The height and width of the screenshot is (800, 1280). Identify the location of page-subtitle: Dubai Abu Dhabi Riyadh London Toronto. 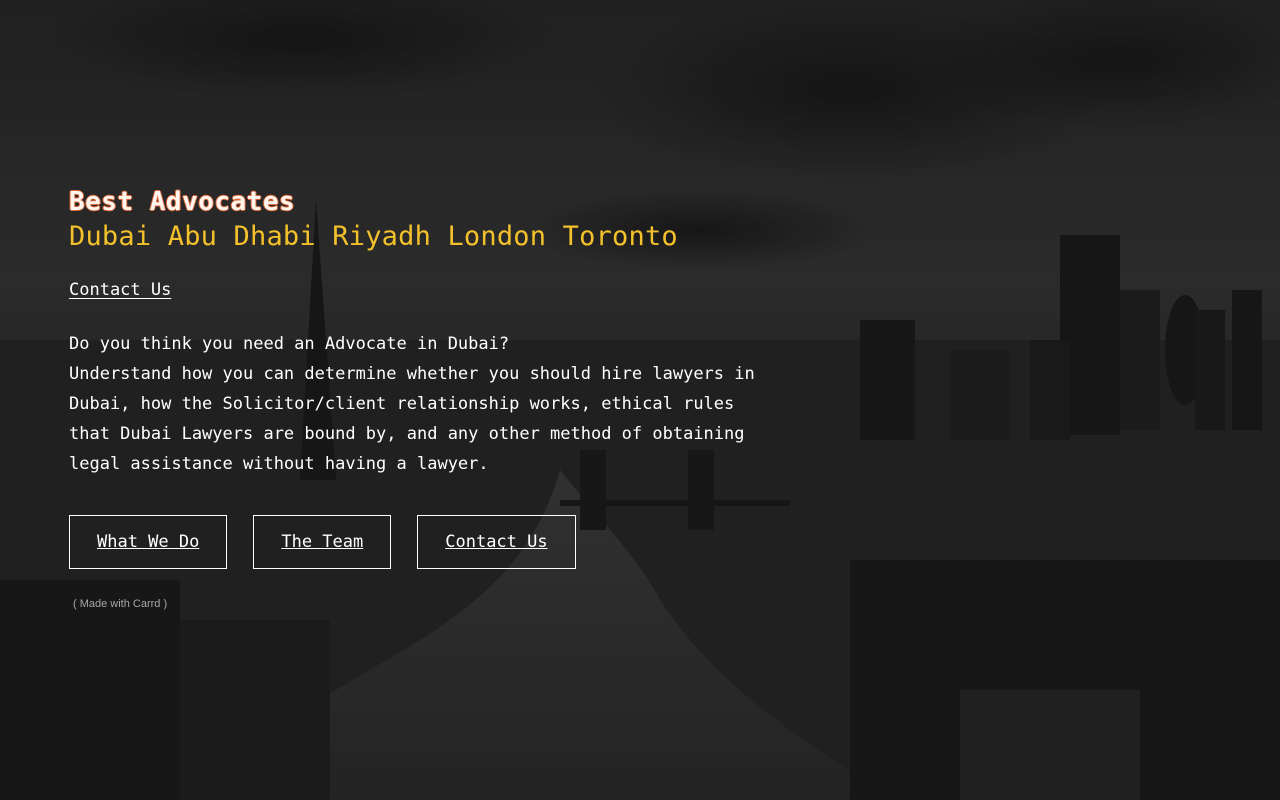
(373, 236).